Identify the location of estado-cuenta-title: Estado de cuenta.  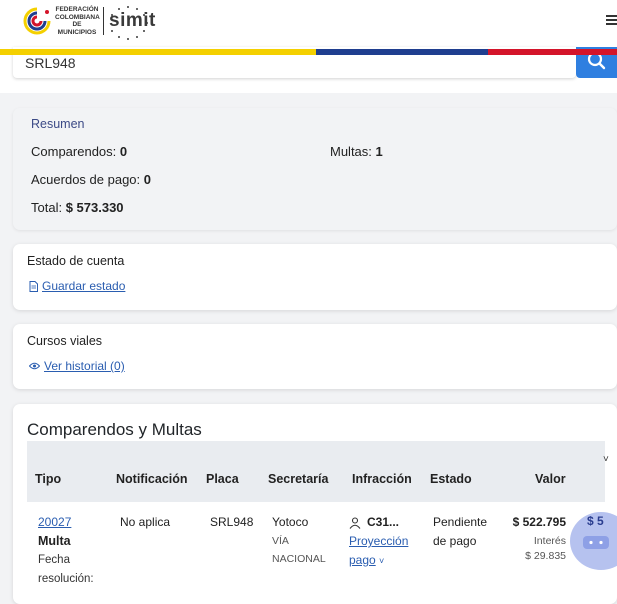
(76, 261).